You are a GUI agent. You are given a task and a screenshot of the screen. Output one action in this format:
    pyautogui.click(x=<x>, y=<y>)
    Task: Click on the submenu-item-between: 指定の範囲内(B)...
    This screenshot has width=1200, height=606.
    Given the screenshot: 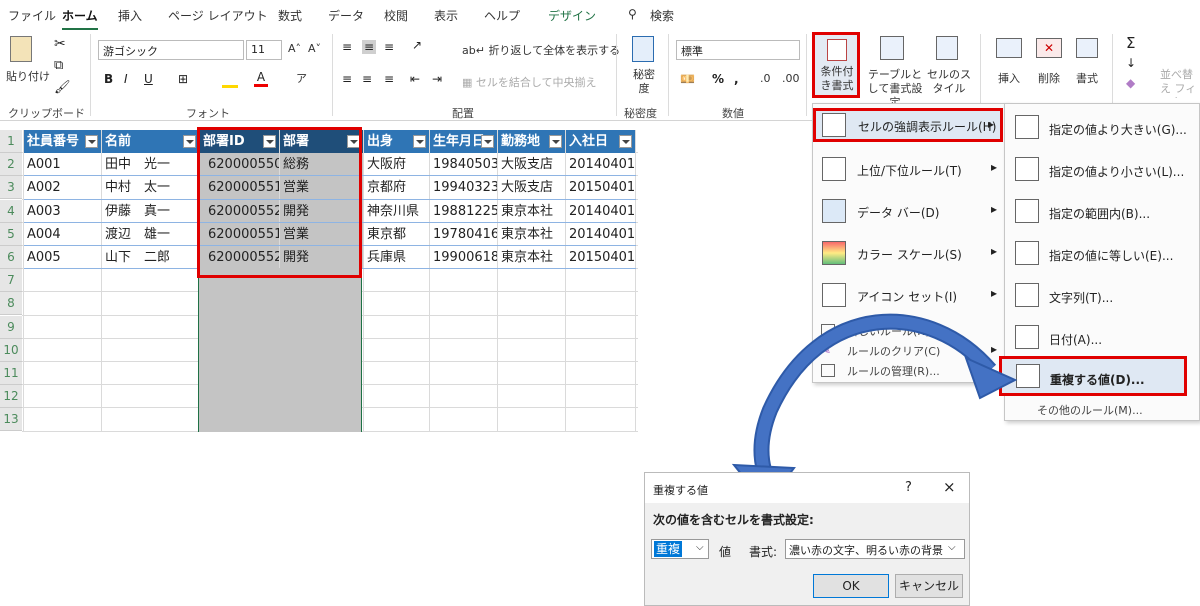 What is the action you would take?
    pyautogui.click(x=1102, y=213)
    